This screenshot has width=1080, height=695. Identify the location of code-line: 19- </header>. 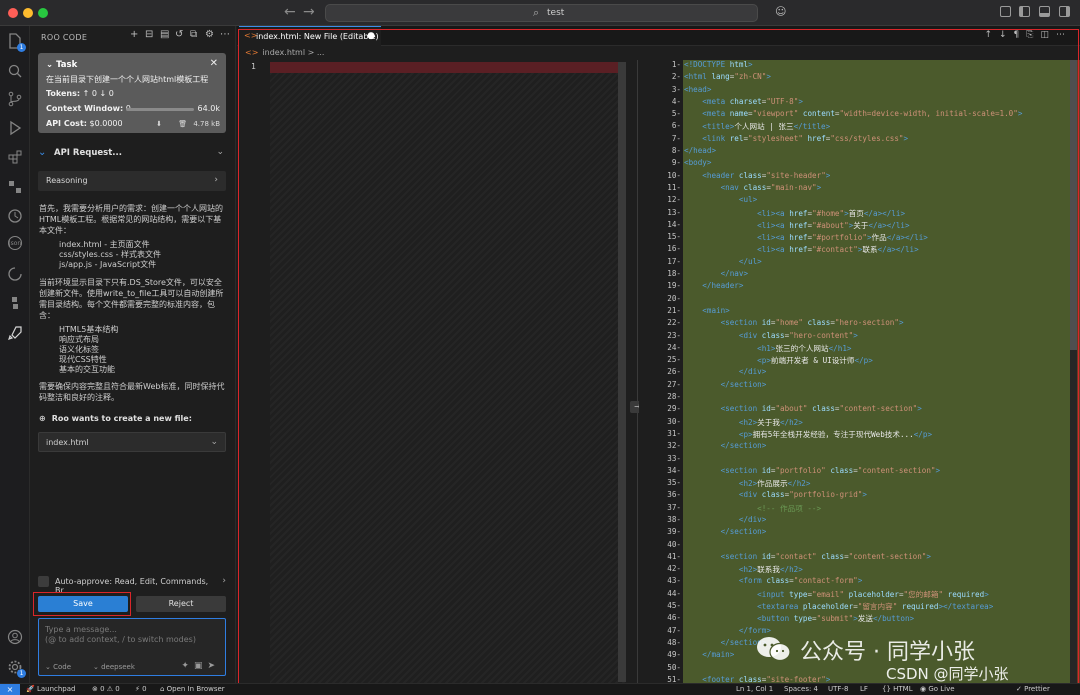
(854, 287).